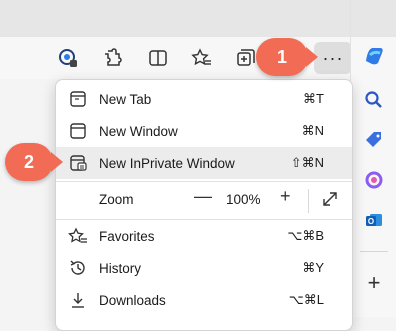 This screenshot has width=396, height=331. What do you see at coordinates (246, 58) in the screenshot?
I see `collections-icon` at bounding box center [246, 58].